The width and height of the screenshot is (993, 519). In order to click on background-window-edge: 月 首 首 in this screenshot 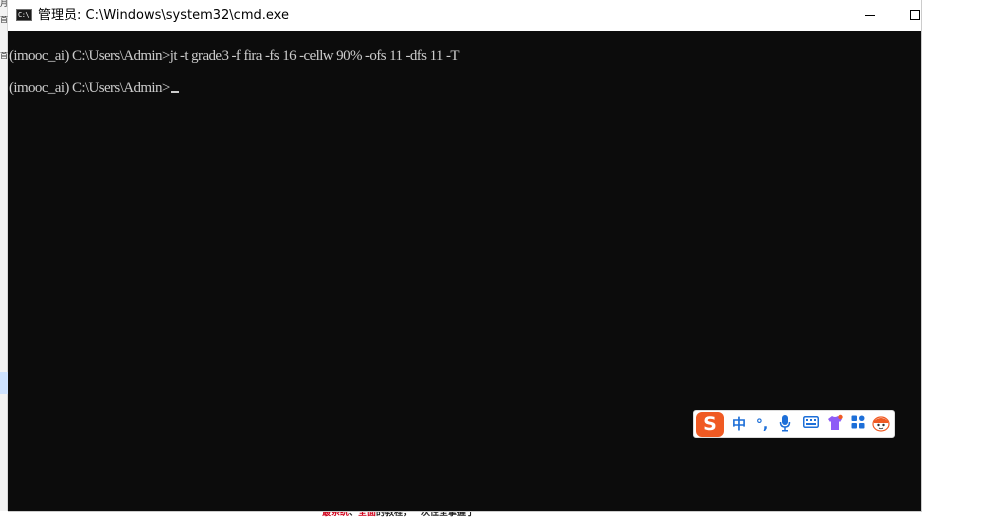, I will do `click(4, 259)`.